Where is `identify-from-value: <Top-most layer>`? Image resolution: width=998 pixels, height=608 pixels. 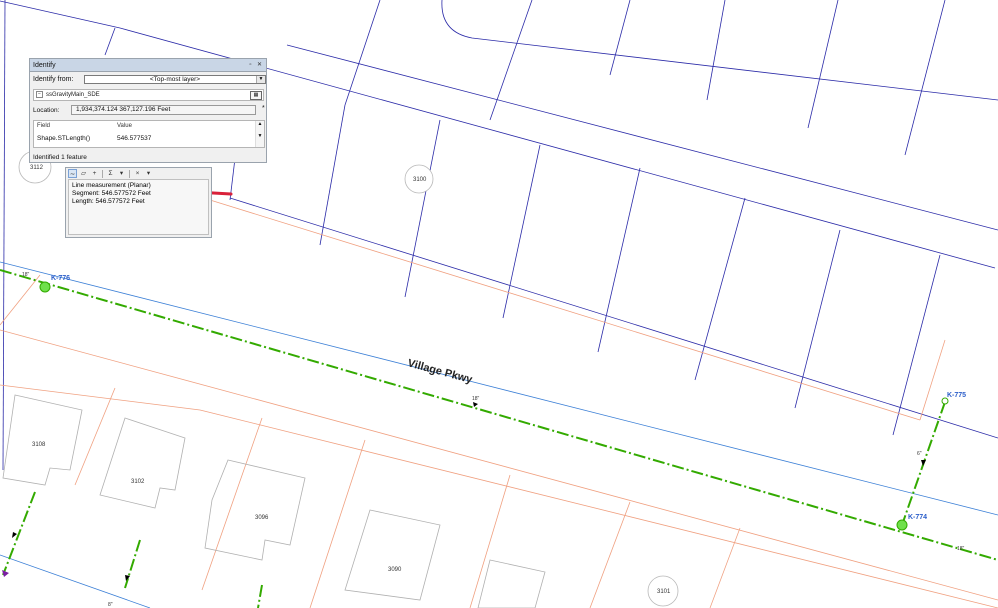
identify-from-value: <Top-most layer> is located at coordinates (175, 79).